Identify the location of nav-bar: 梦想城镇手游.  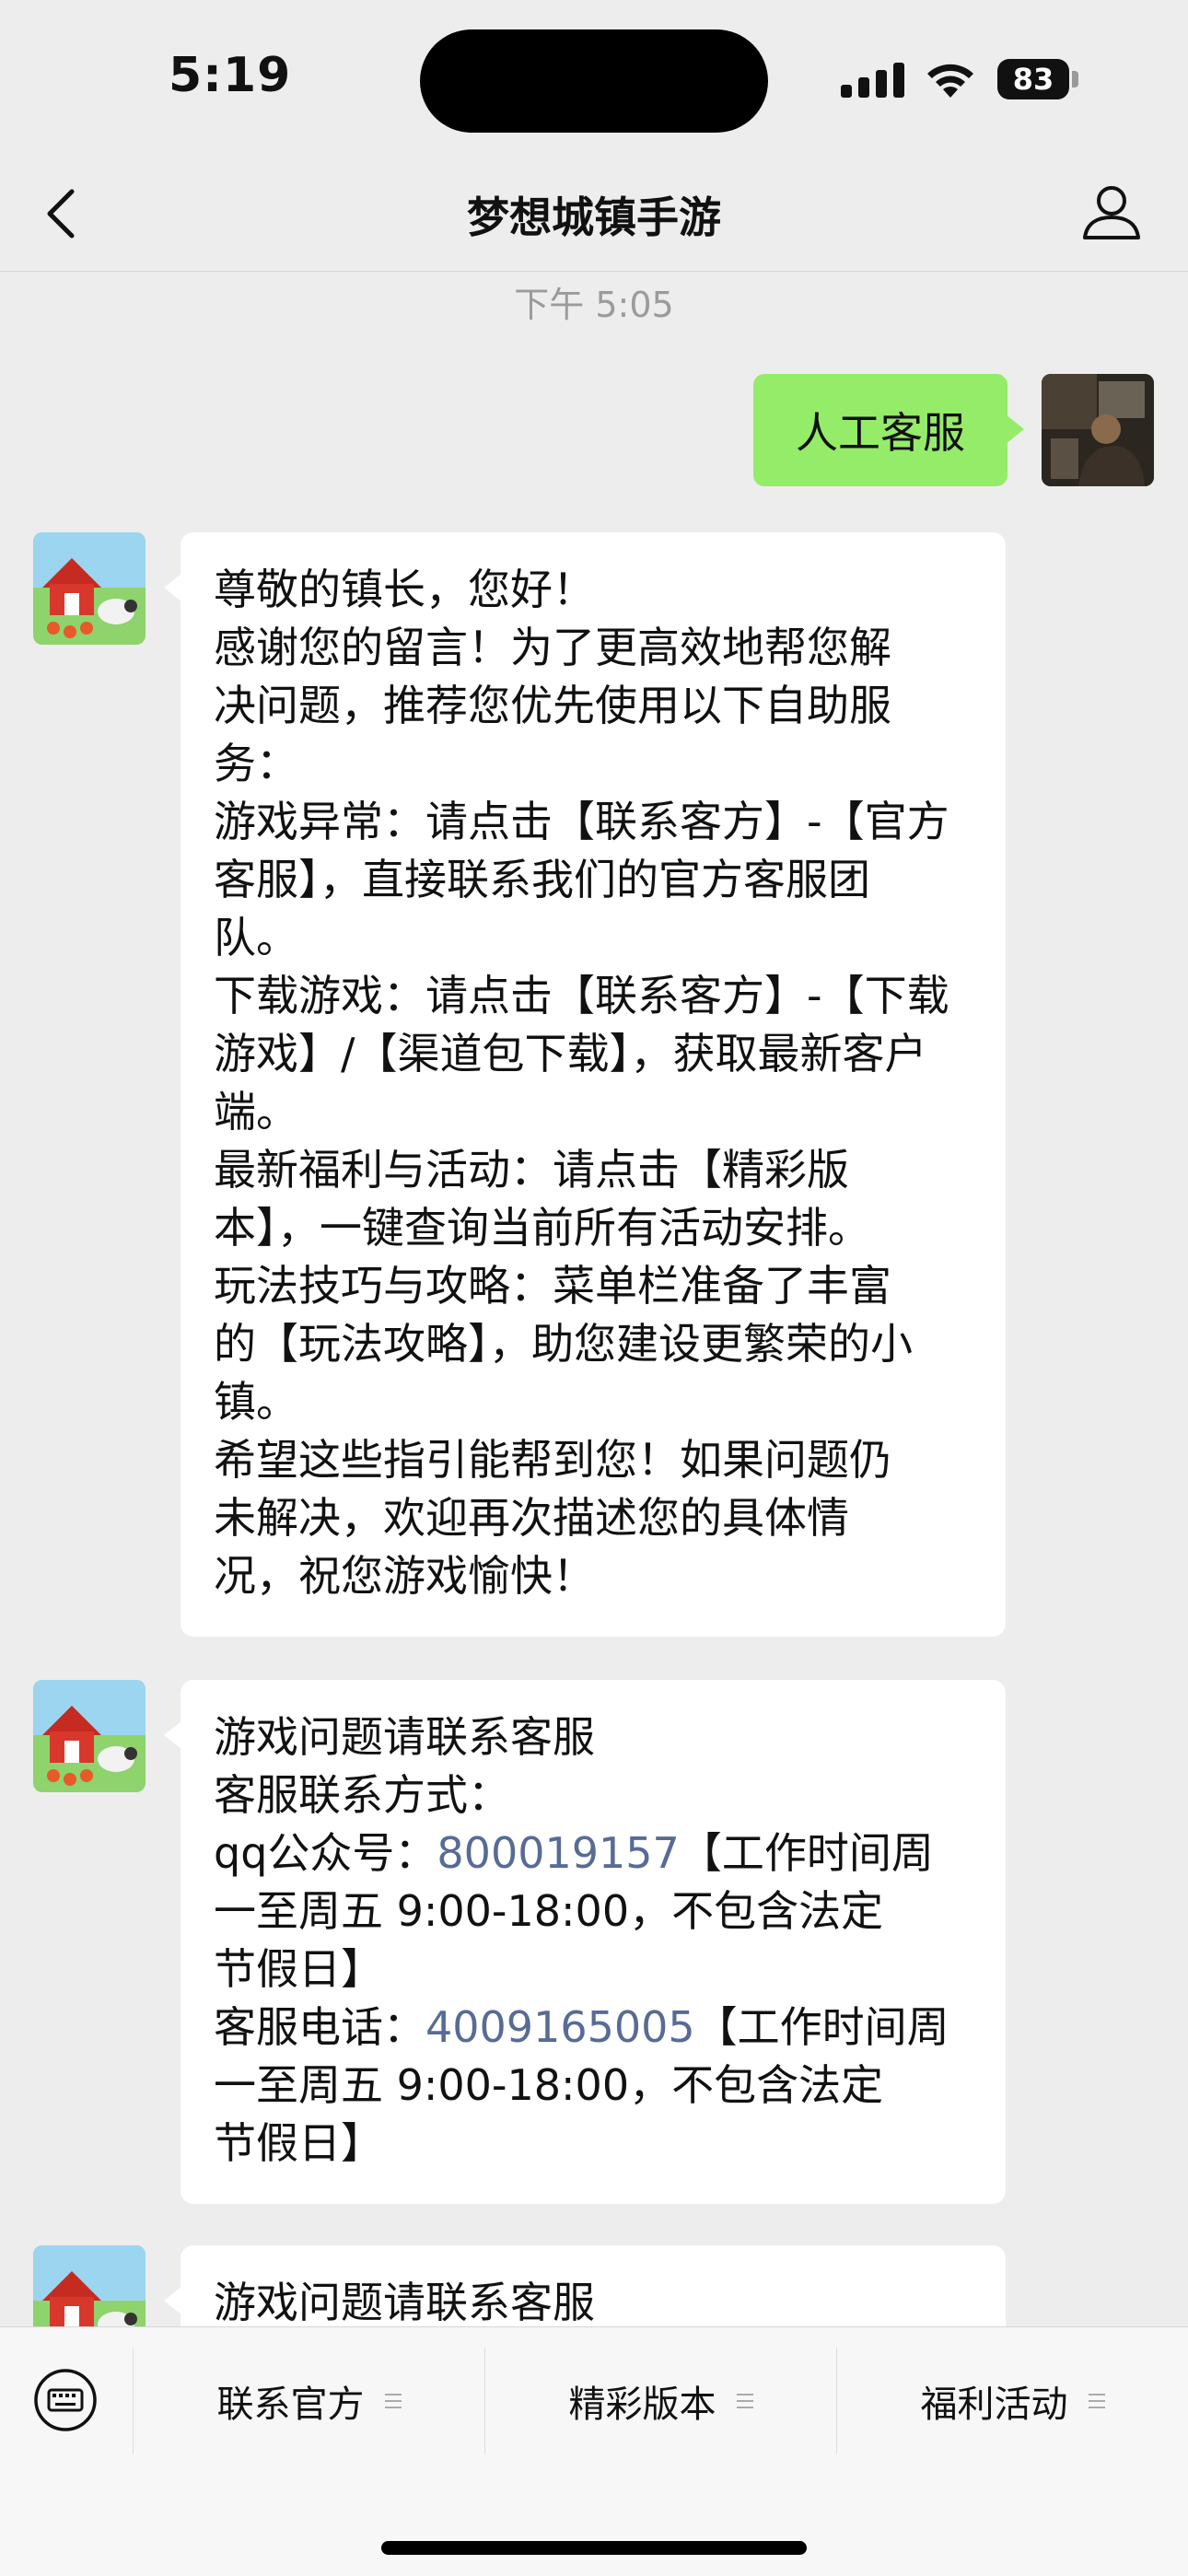
(594, 214).